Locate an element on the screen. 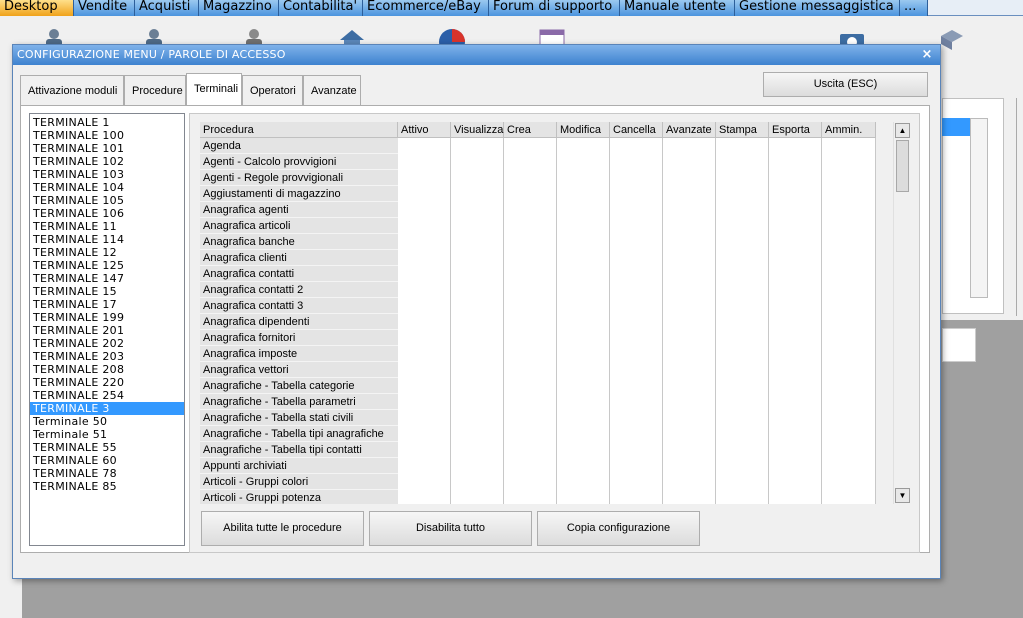 Image resolution: width=1023 pixels, height=618 pixels. terminal-list-item: TERMINALE 101 is located at coordinates (107, 148).